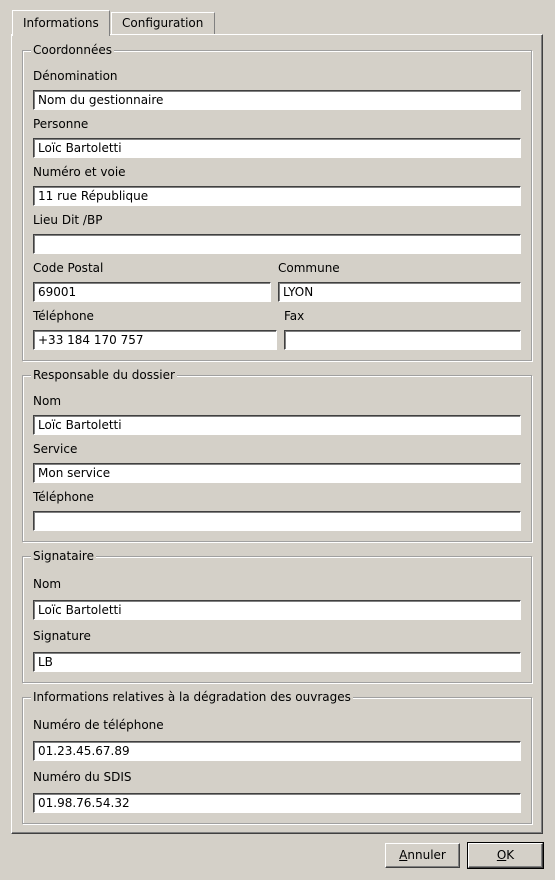 The height and width of the screenshot is (880, 555). I want to click on code-postal-label: Code Postal, so click(68, 268).